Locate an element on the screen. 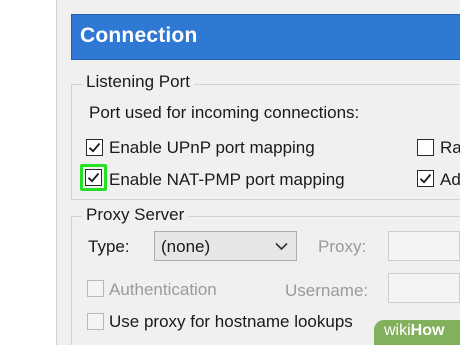 The image size is (460, 345). wikihow-watermark: wikiHow is located at coordinates (417, 332).